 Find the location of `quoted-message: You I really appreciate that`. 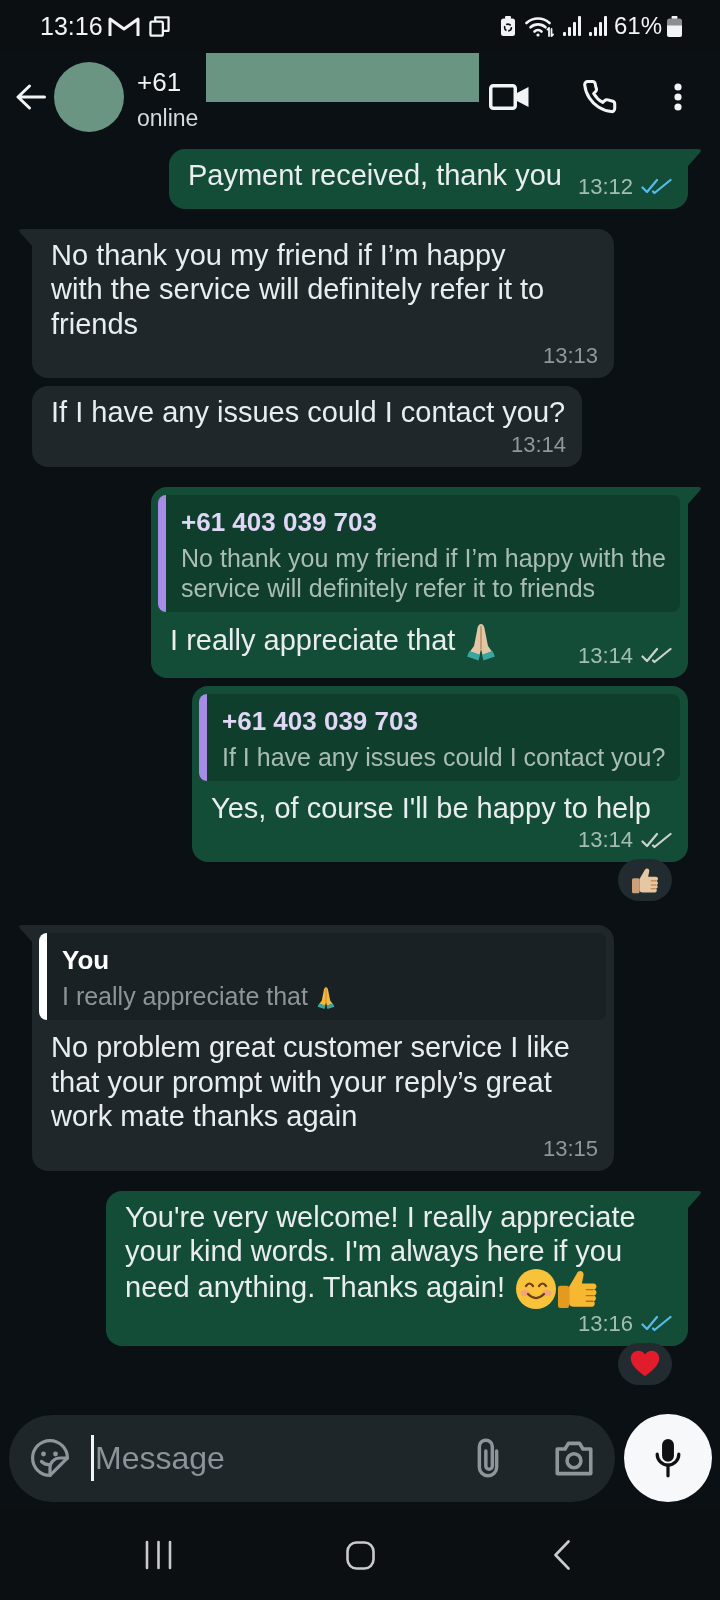

quoted-message: You I really appreciate that is located at coordinates (322, 976).